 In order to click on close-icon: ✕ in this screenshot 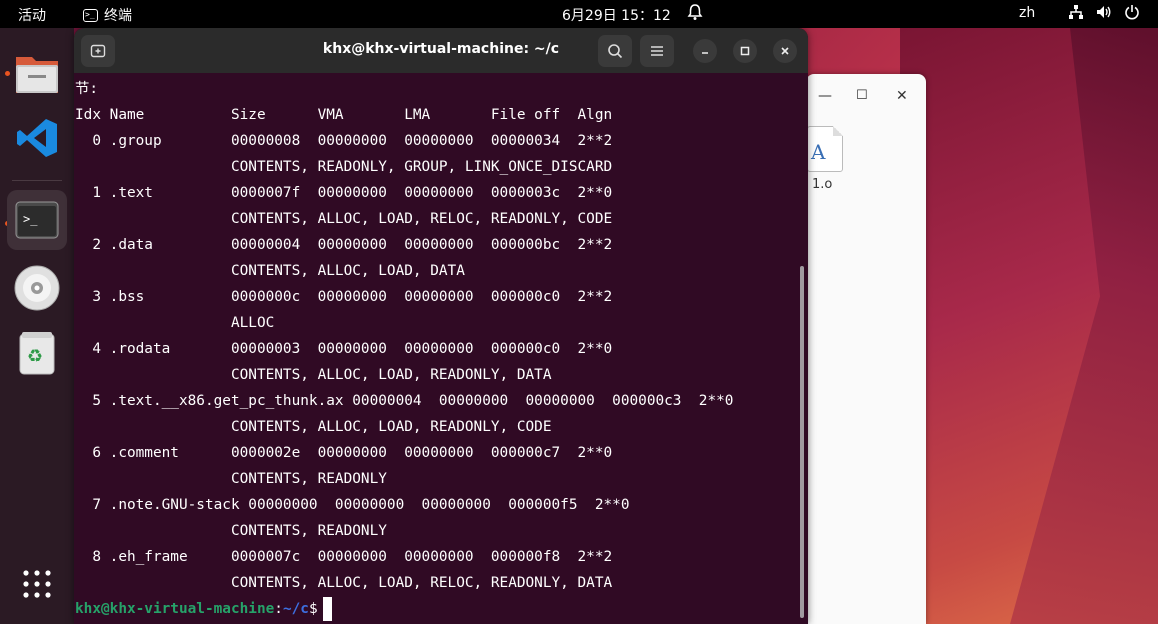, I will do `click(902, 96)`.